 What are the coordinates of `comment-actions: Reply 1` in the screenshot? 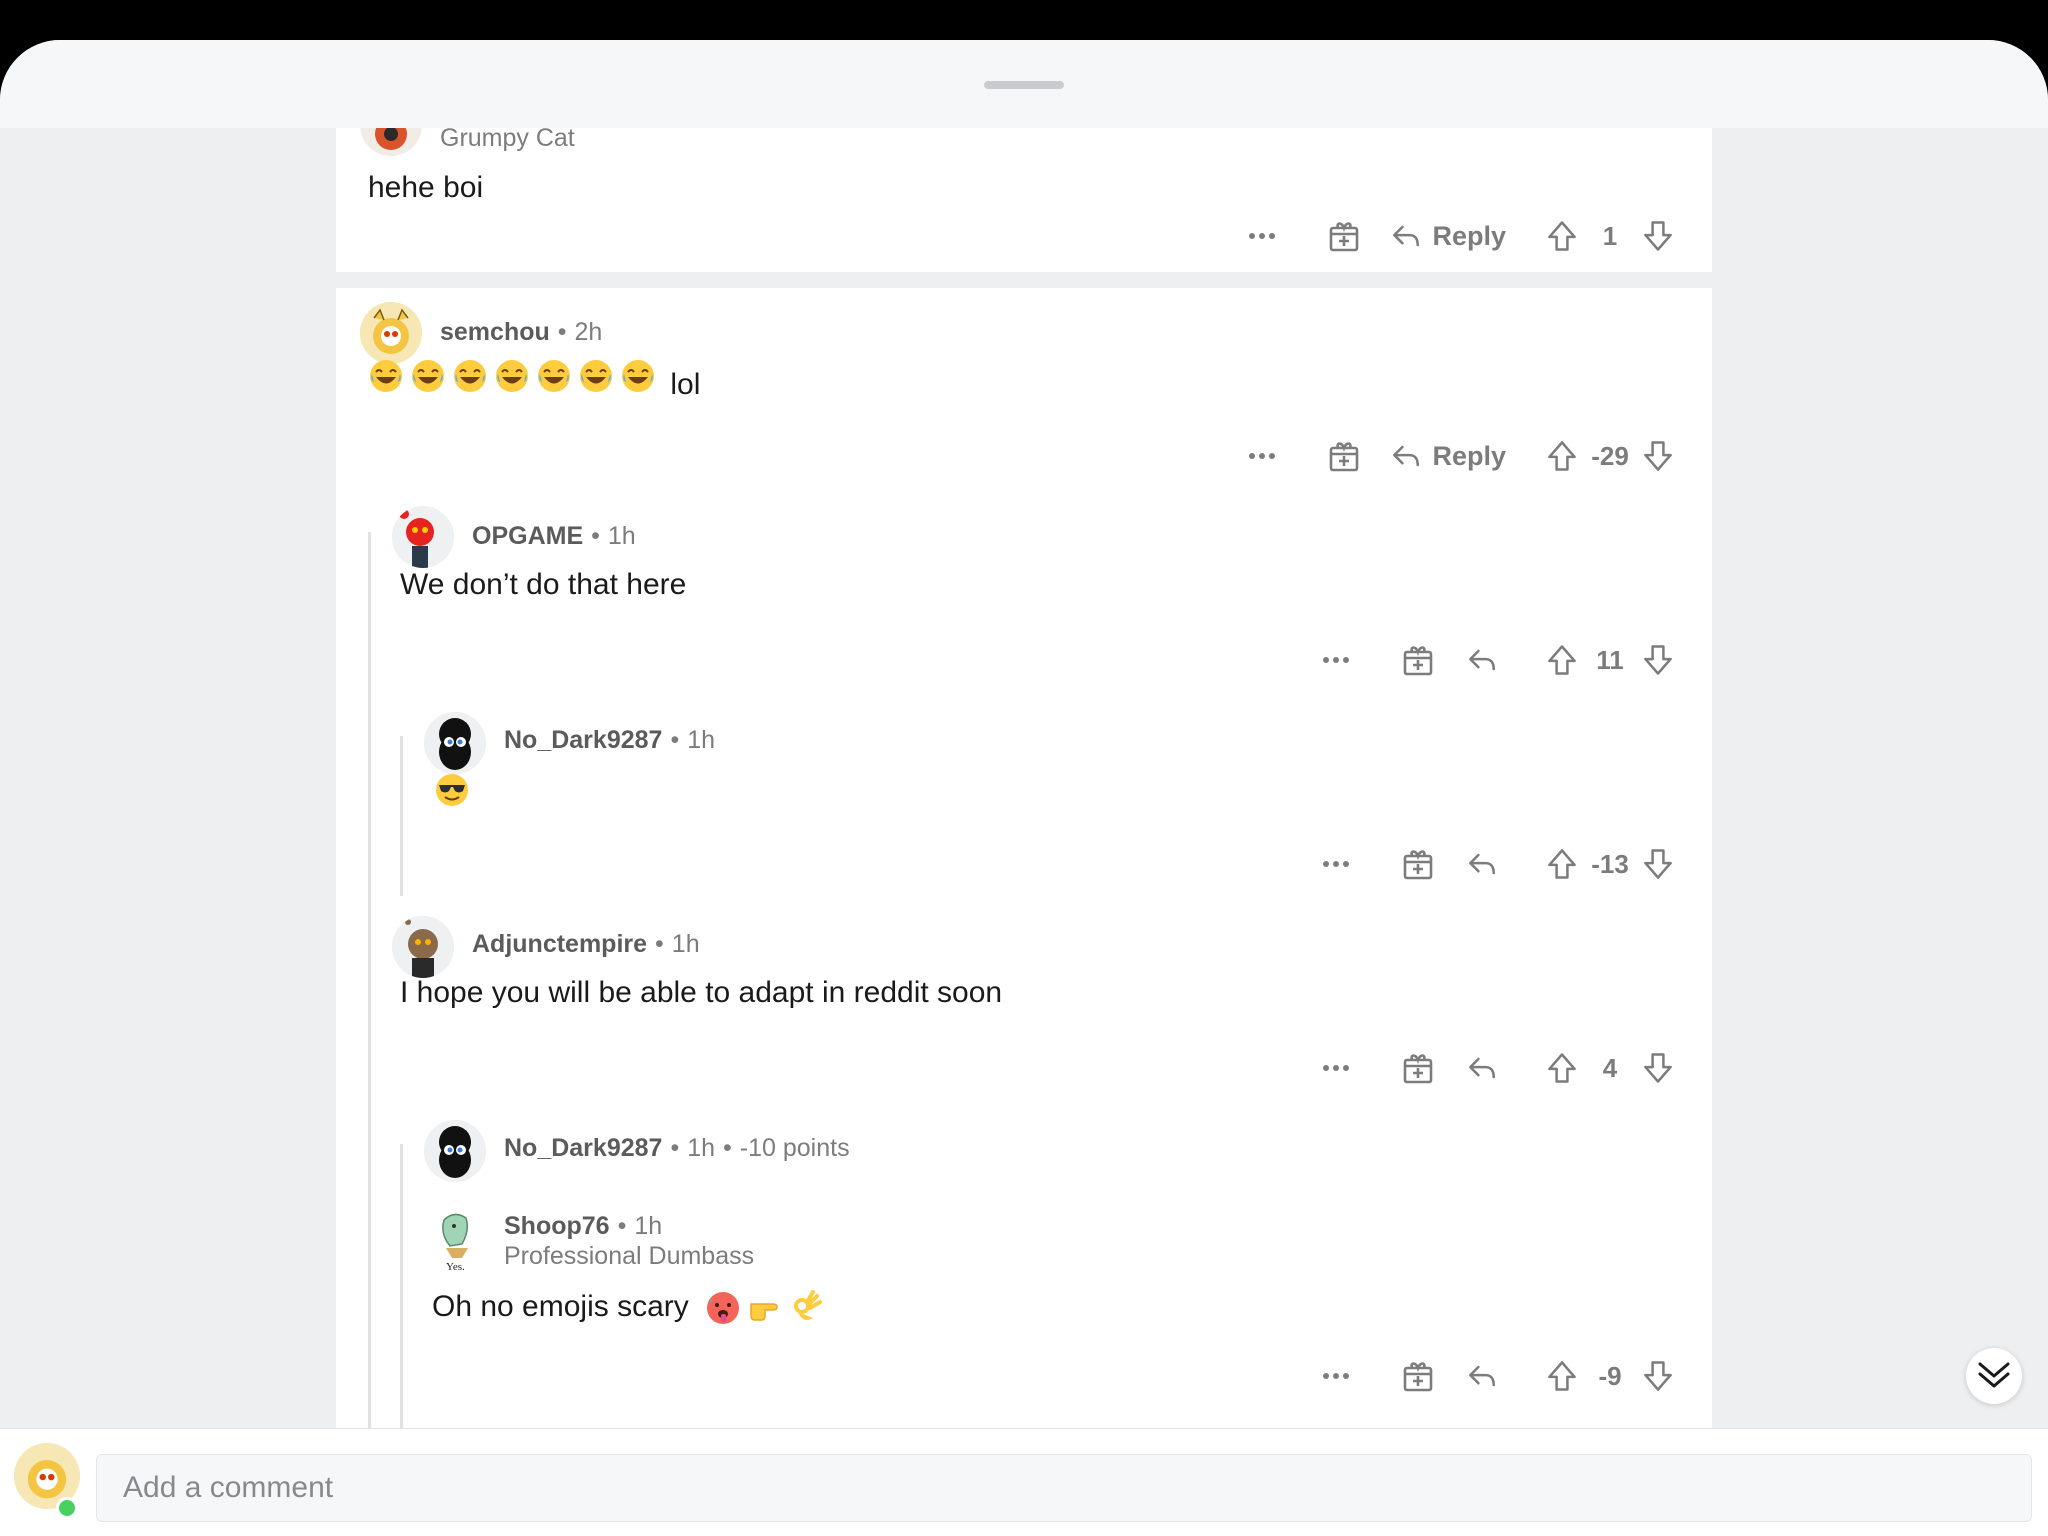 It's located at (1460, 236).